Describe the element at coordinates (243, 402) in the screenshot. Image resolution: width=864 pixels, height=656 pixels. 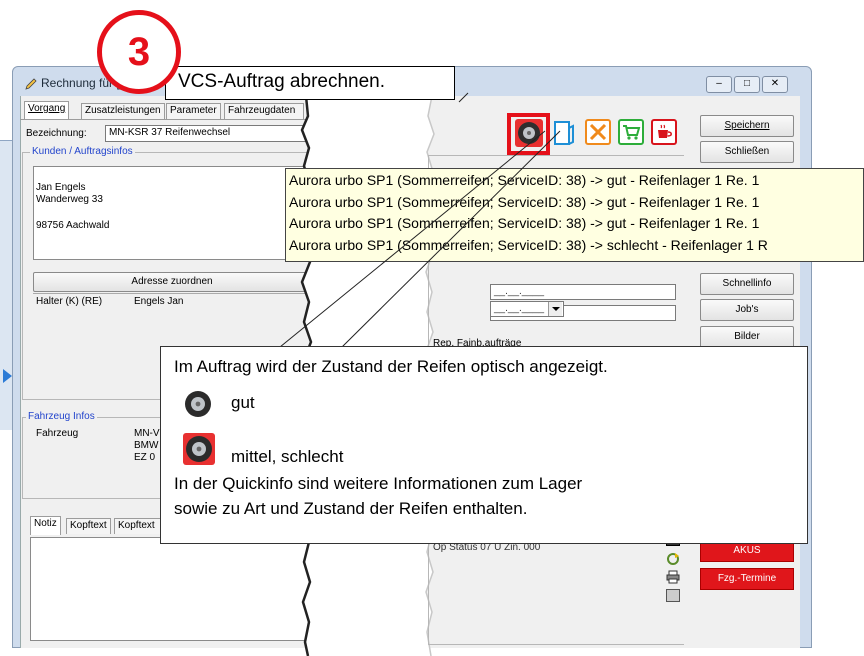
I see `callout-good-label: gut` at that location.